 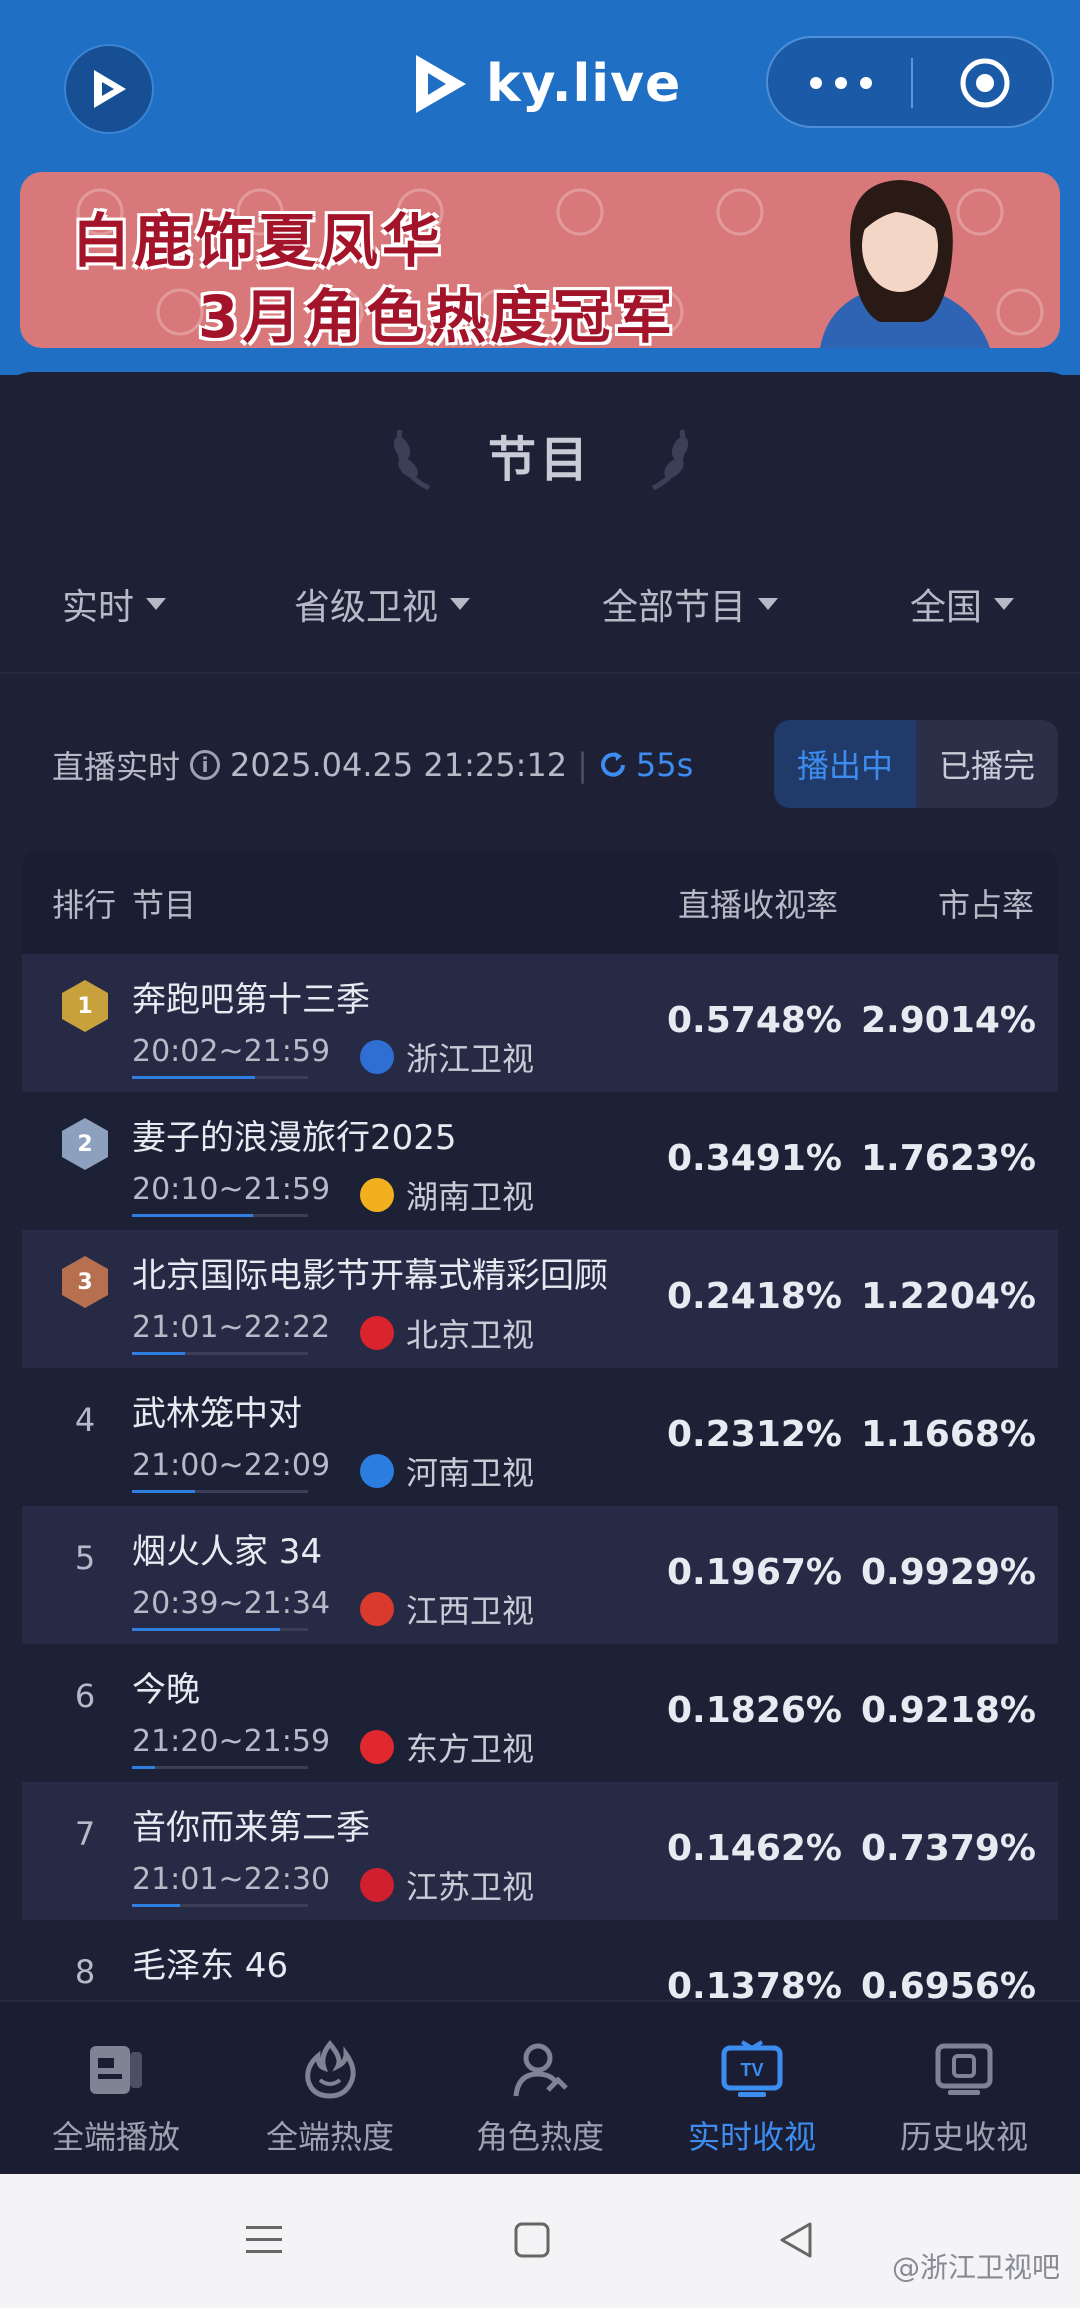 What do you see at coordinates (85, 1972) in the screenshot?
I see `rank-number: 8` at bounding box center [85, 1972].